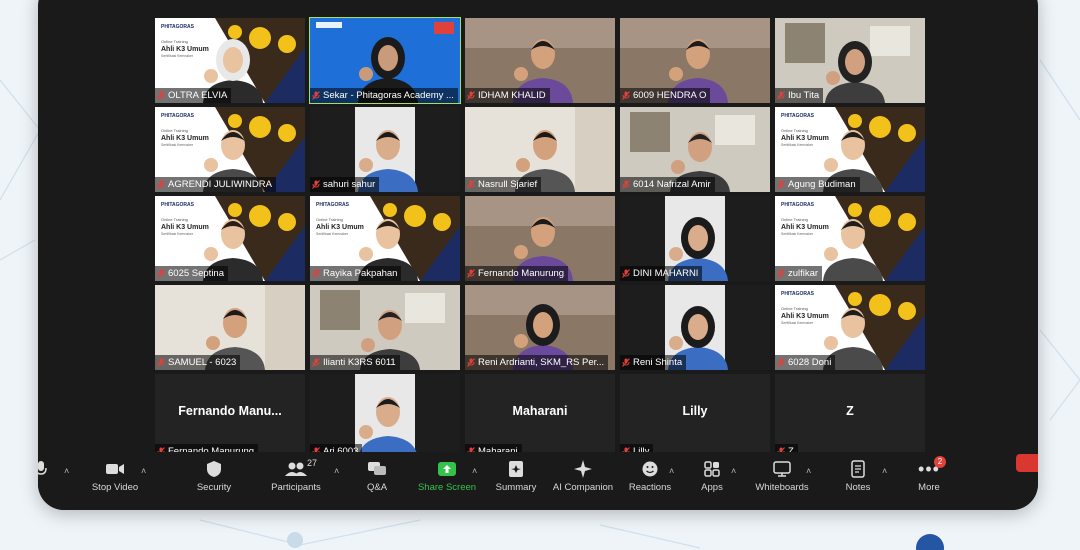 Image resolution: width=1080 pixels, height=550 pixels. What do you see at coordinates (385, 416) in the screenshot?
I see `participant-tile: Ari 6003` at bounding box center [385, 416].